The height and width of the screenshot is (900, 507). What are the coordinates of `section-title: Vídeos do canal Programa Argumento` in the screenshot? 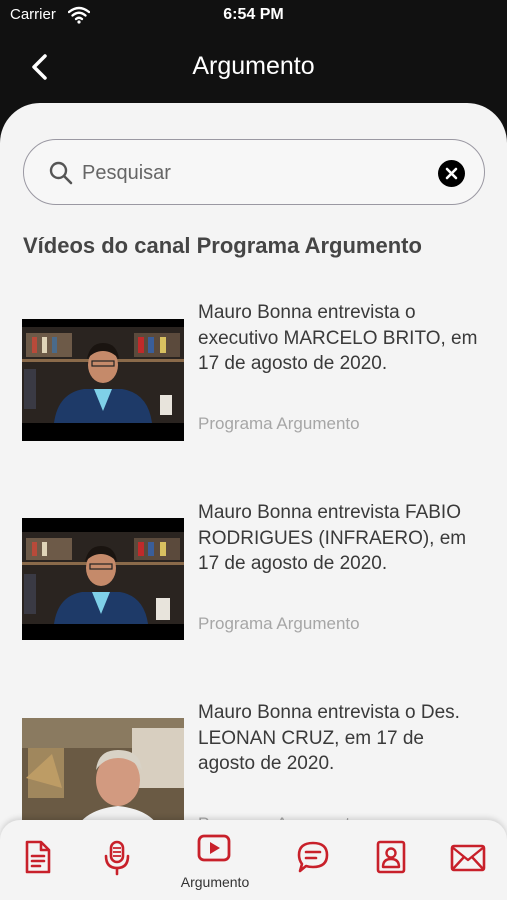 It's located at (222, 245).